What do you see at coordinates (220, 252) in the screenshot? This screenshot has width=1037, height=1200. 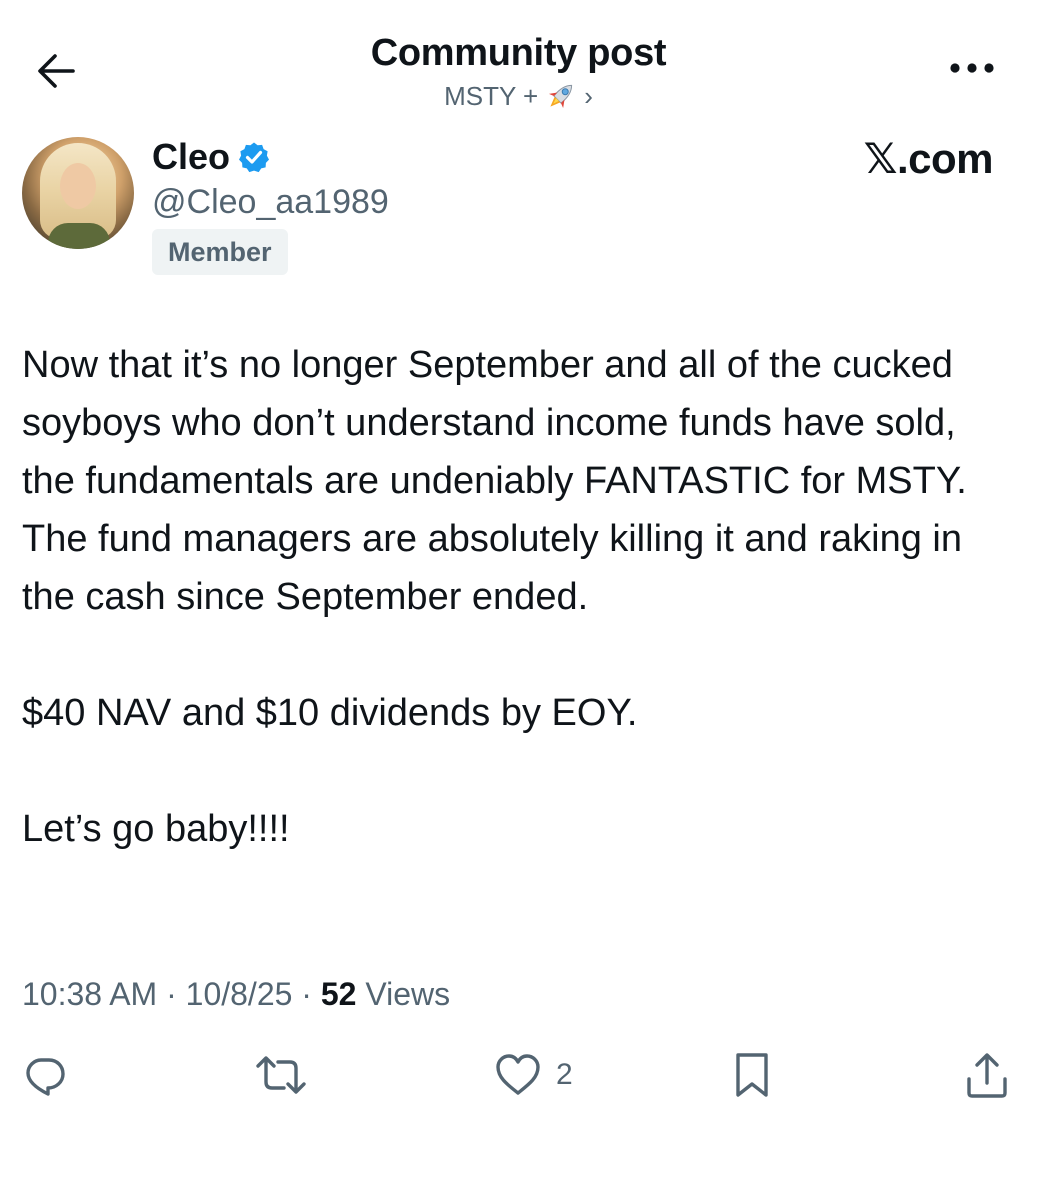 I see `member-badge: Member` at bounding box center [220, 252].